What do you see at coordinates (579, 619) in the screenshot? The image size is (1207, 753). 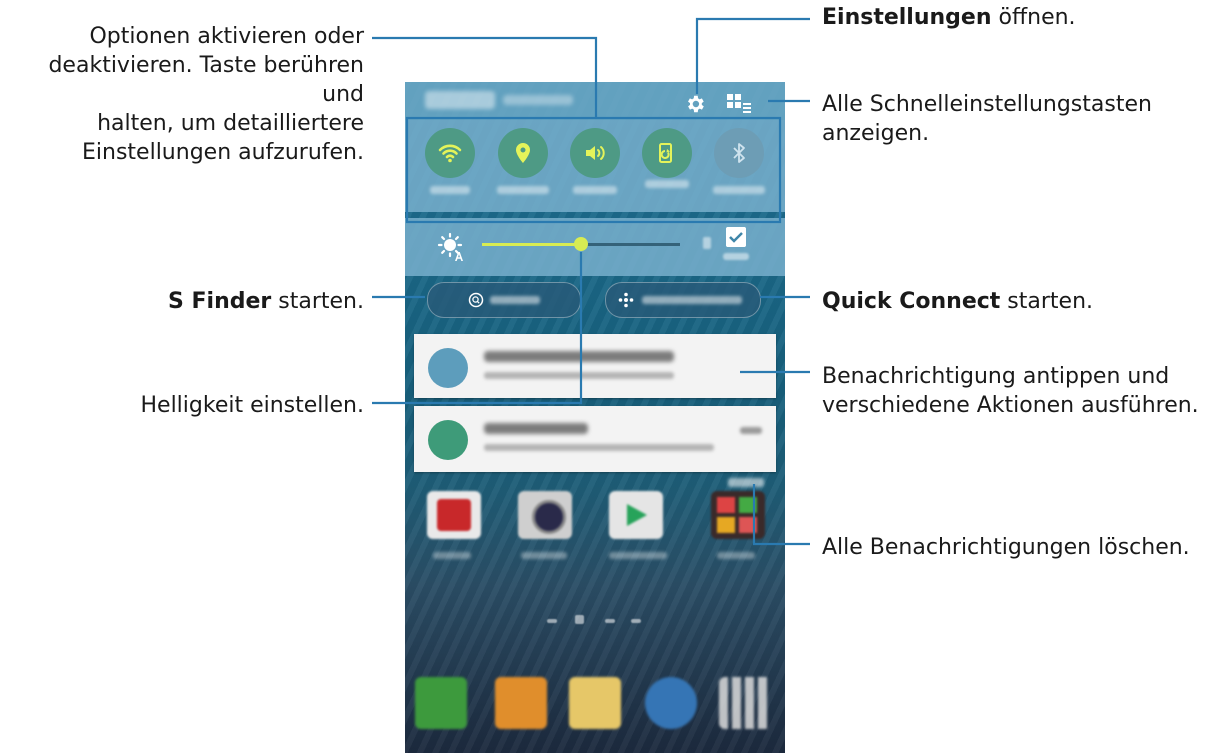 I see `page-indicator-home` at bounding box center [579, 619].